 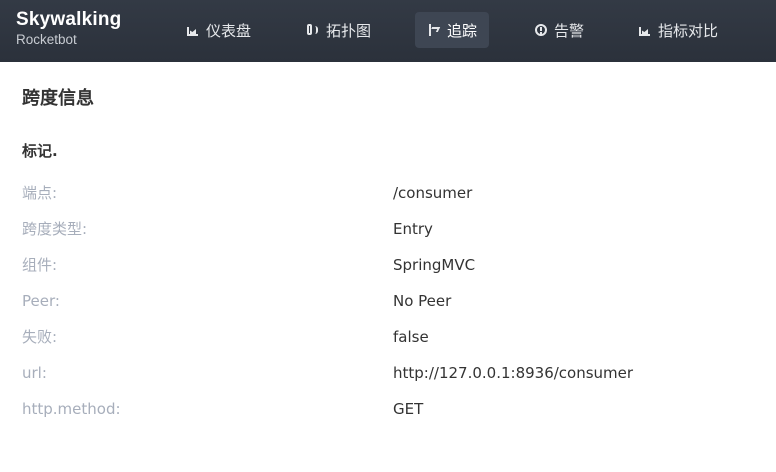 What do you see at coordinates (46, 39) in the screenshot?
I see `brand-subtitle: Rocketbot` at bounding box center [46, 39].